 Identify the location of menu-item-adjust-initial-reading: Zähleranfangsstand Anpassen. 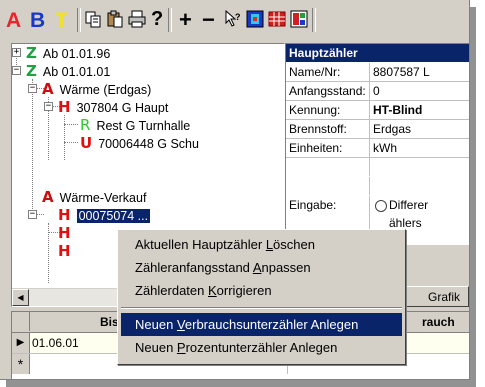
(261, 267).